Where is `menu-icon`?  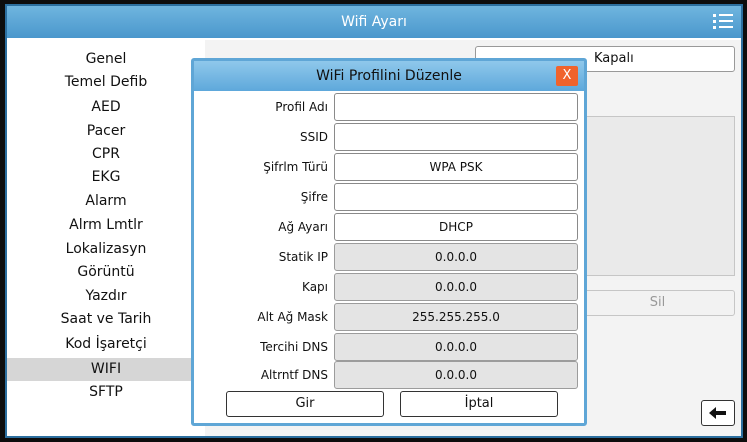 menu-icon is located at coordinates (723, 22).